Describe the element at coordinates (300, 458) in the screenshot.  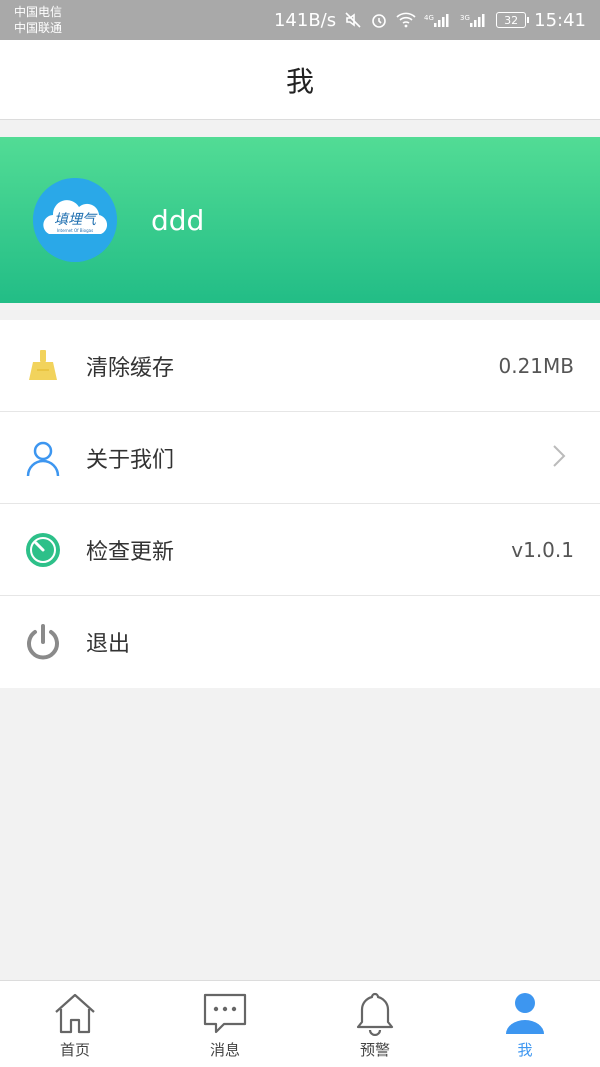
I see `menu-item-about-us: 关于我们` at that location.